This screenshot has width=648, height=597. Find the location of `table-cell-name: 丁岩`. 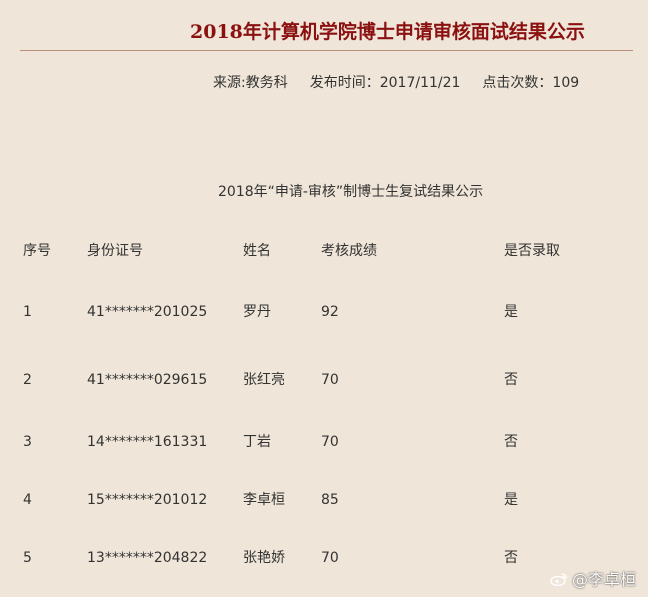

table-cell-name: 丁岩 is located at coordinates (257, 442).